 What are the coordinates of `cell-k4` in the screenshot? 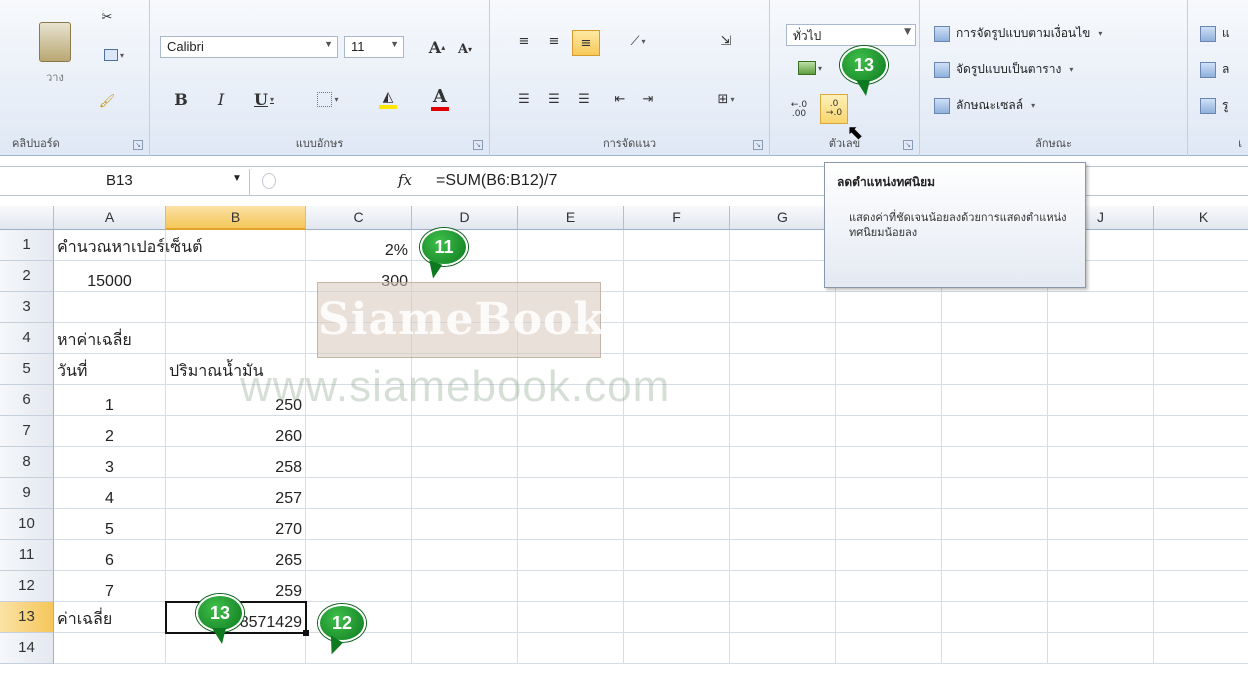 It's located at (1201, 338).